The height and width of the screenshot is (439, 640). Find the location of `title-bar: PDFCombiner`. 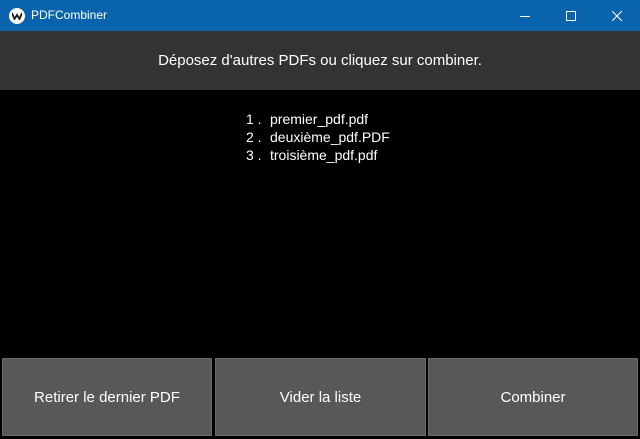

title-bar: PDFCombiner is located at coordinates (320, 15).